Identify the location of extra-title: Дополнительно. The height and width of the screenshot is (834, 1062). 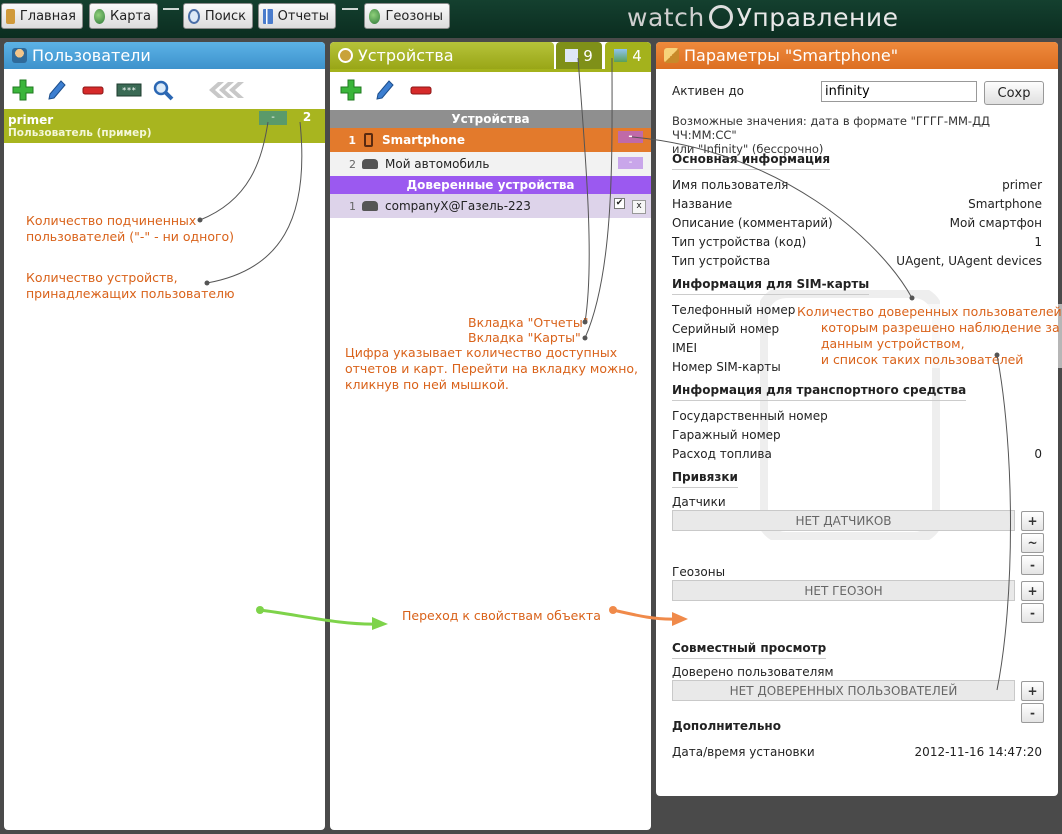
(726, 726).